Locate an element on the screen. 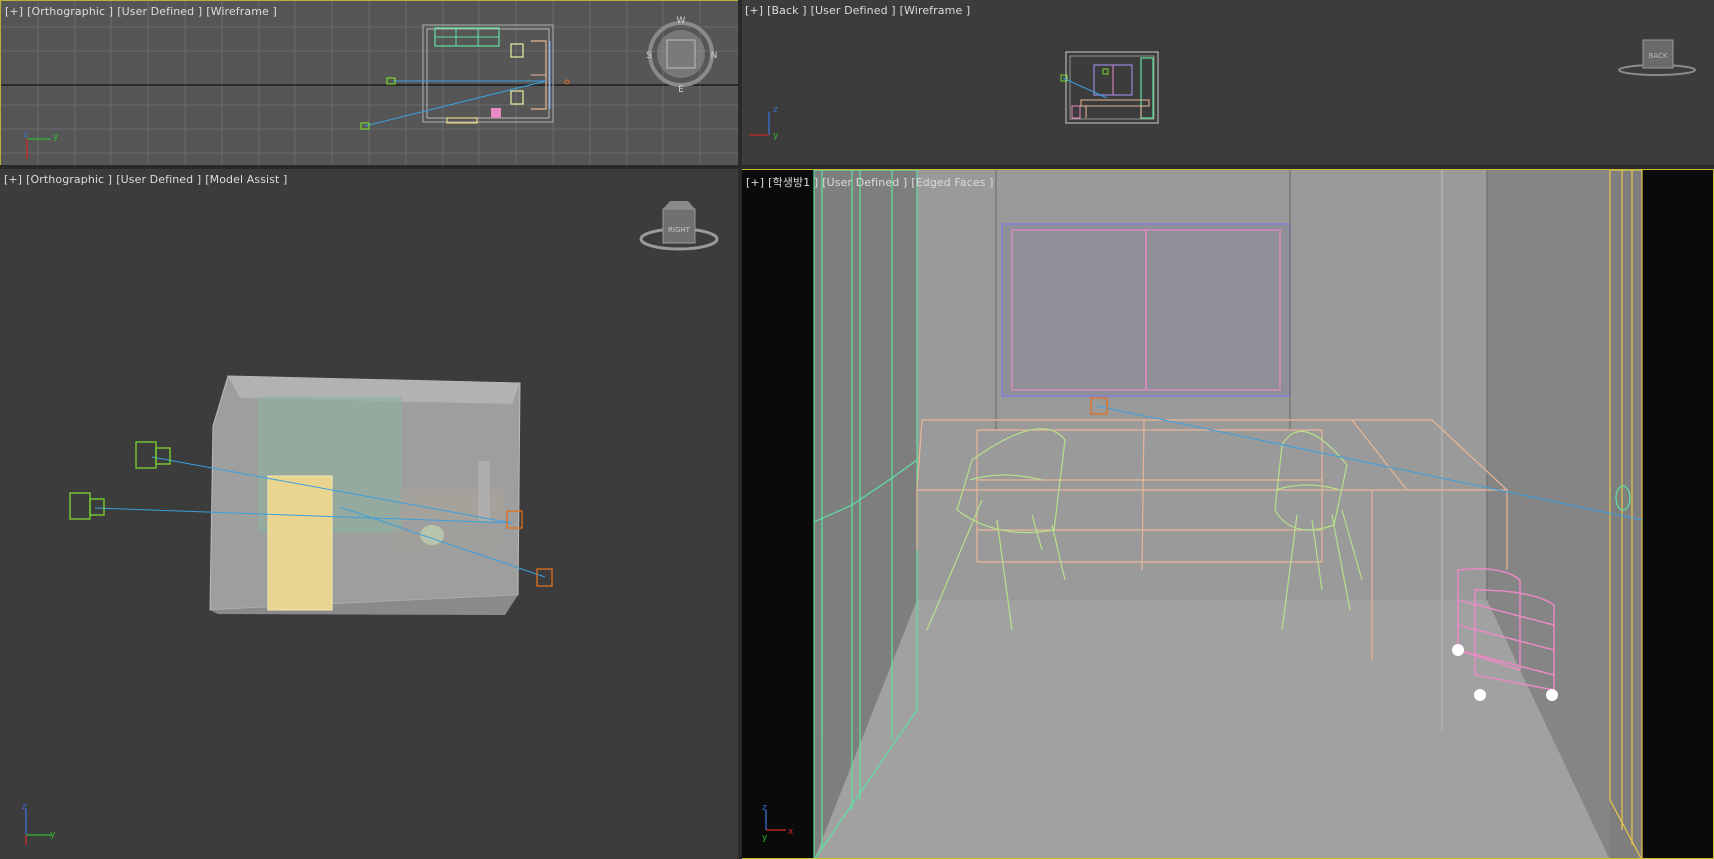 This screenshot has width=1714, height=859. overlay-labels: z x y is located at coordinates (778, 823).